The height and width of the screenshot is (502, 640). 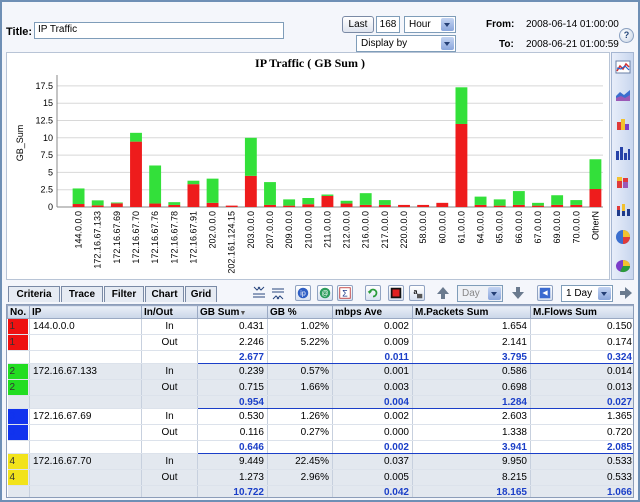 What do you see at coordinates (320, 342) in the screenshot?
I see `table-row: 1 Out 2.246 5.22% 0.009 2.141 0.174` at bounding box center [320, 342].